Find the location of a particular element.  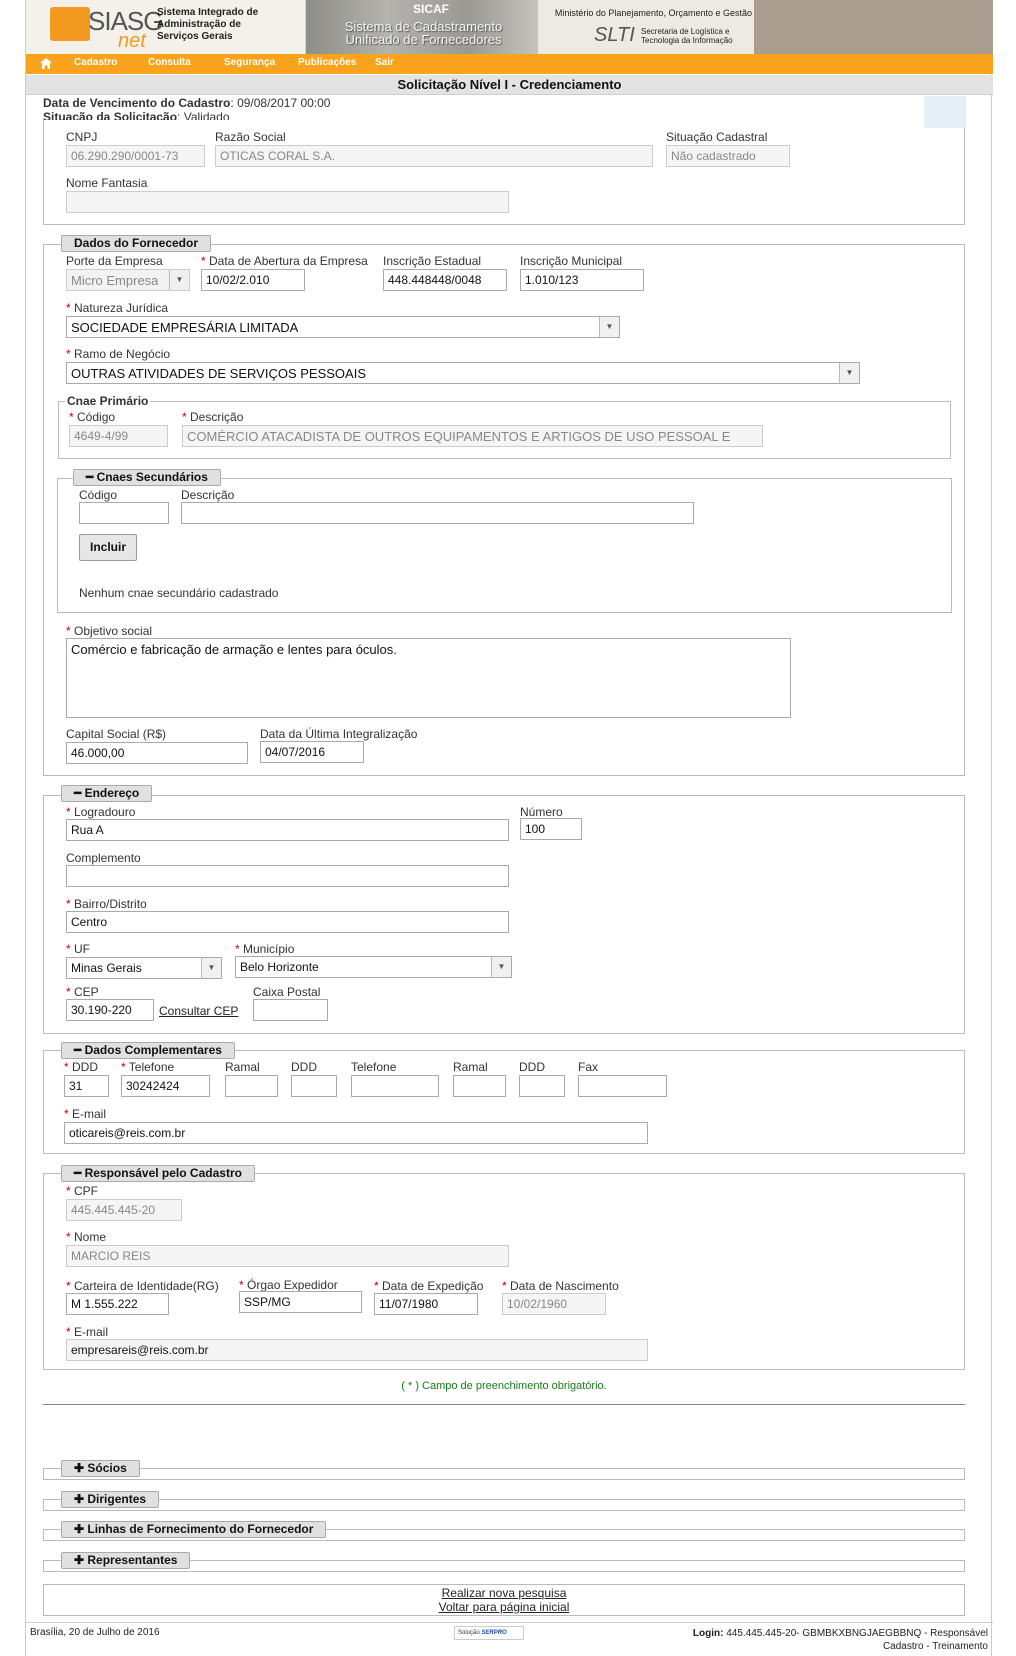

razao-field: OTICAS CORAL S.A. is located at coordinates (434, 156).